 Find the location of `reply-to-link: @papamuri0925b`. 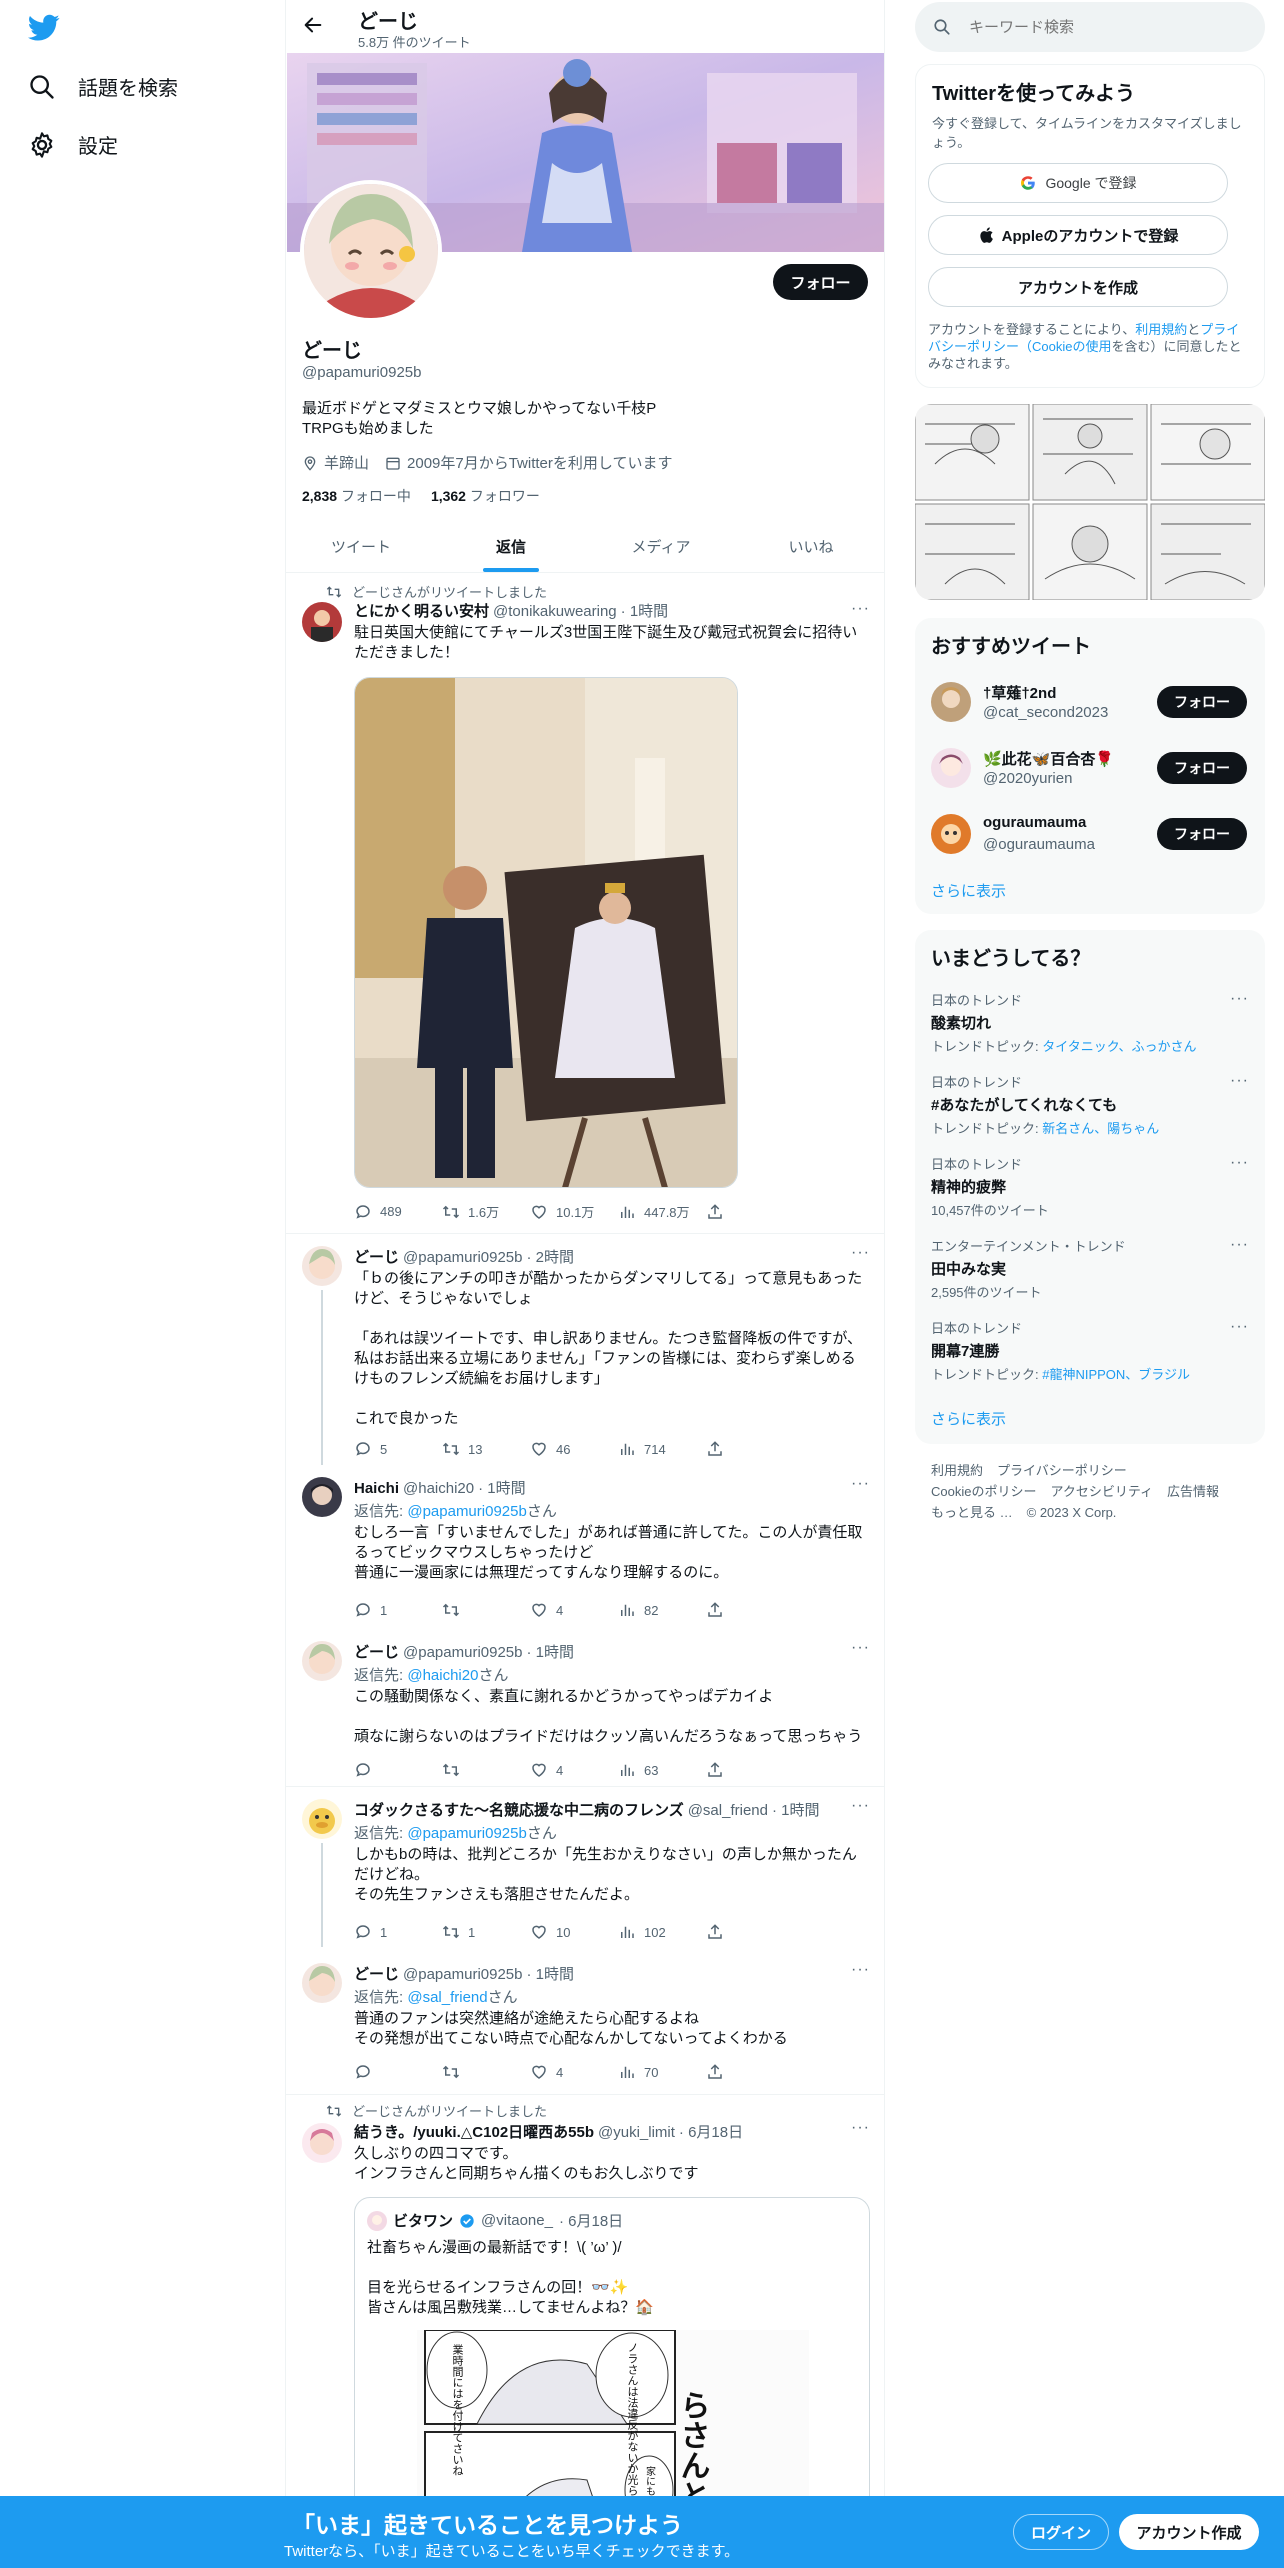

reply-to-link: @papamuri0925b is located at coordinates (466, 1833).